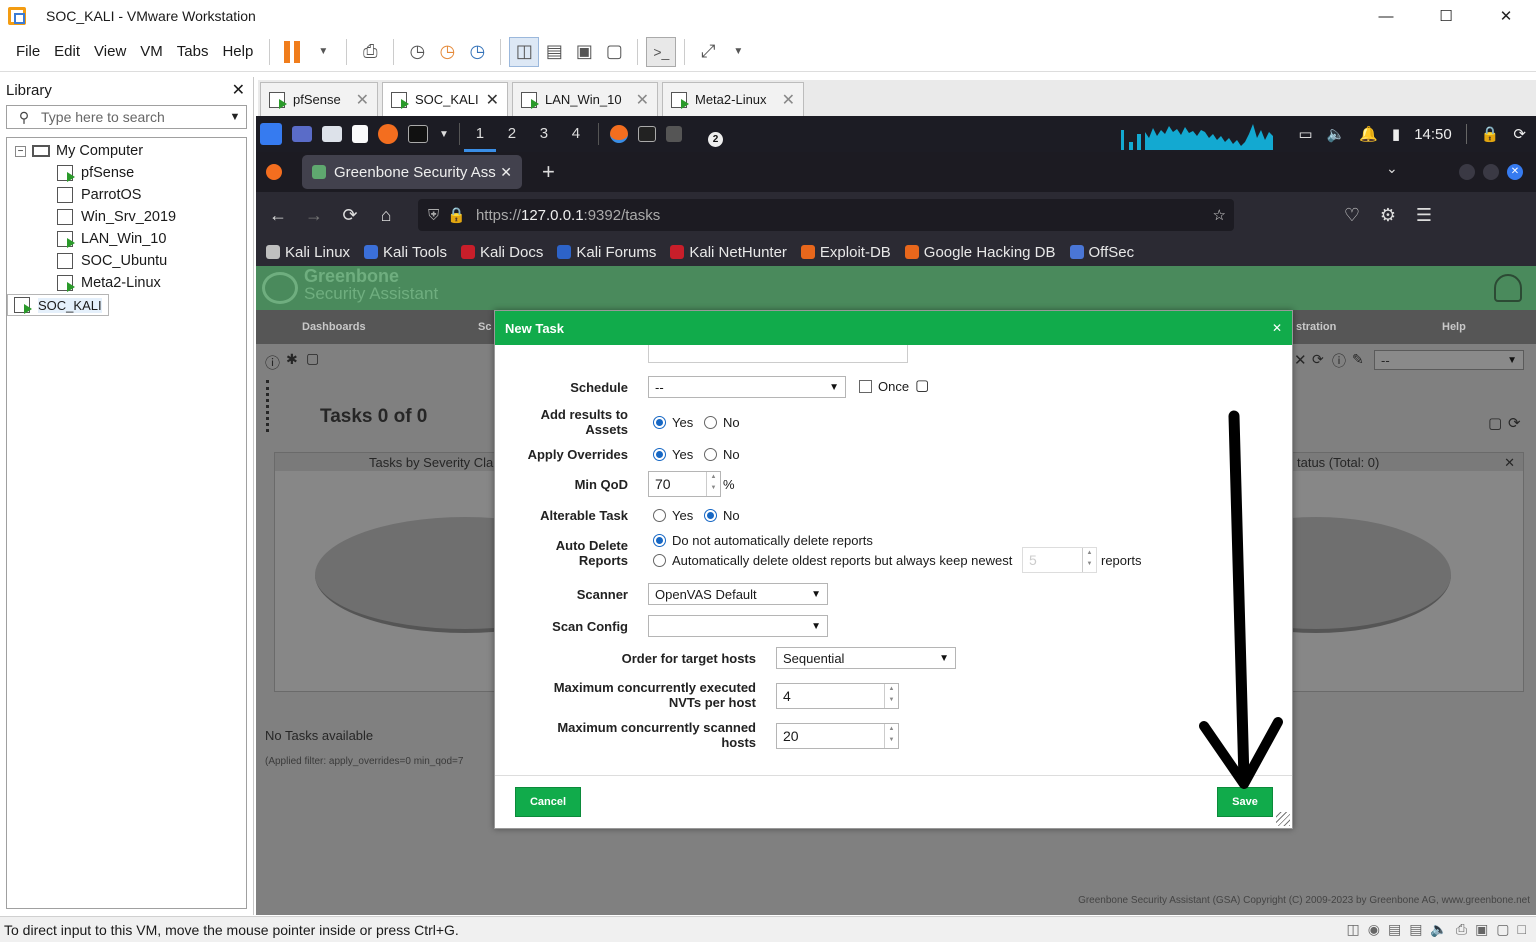  What do you see at coordinates (922, 385) in the screenshot?
I see `new-schedule-icon: ▢` at bounding box center [922, 385].